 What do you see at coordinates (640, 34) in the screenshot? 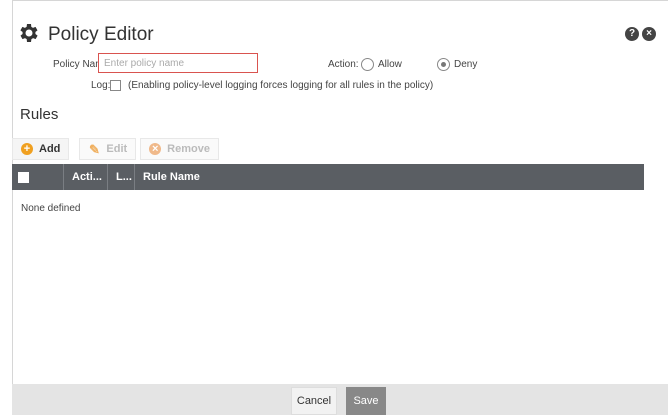
I see `header-actions: ? ×` at bounding box center [640, 34].